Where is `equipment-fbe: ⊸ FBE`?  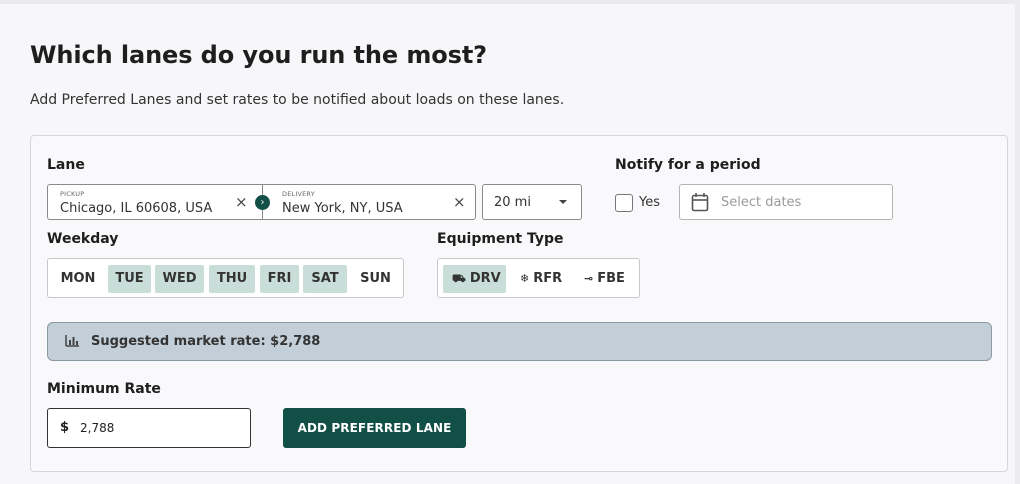
equipment-fbe: ⊸ FBE is located at coordinates (607, 279).